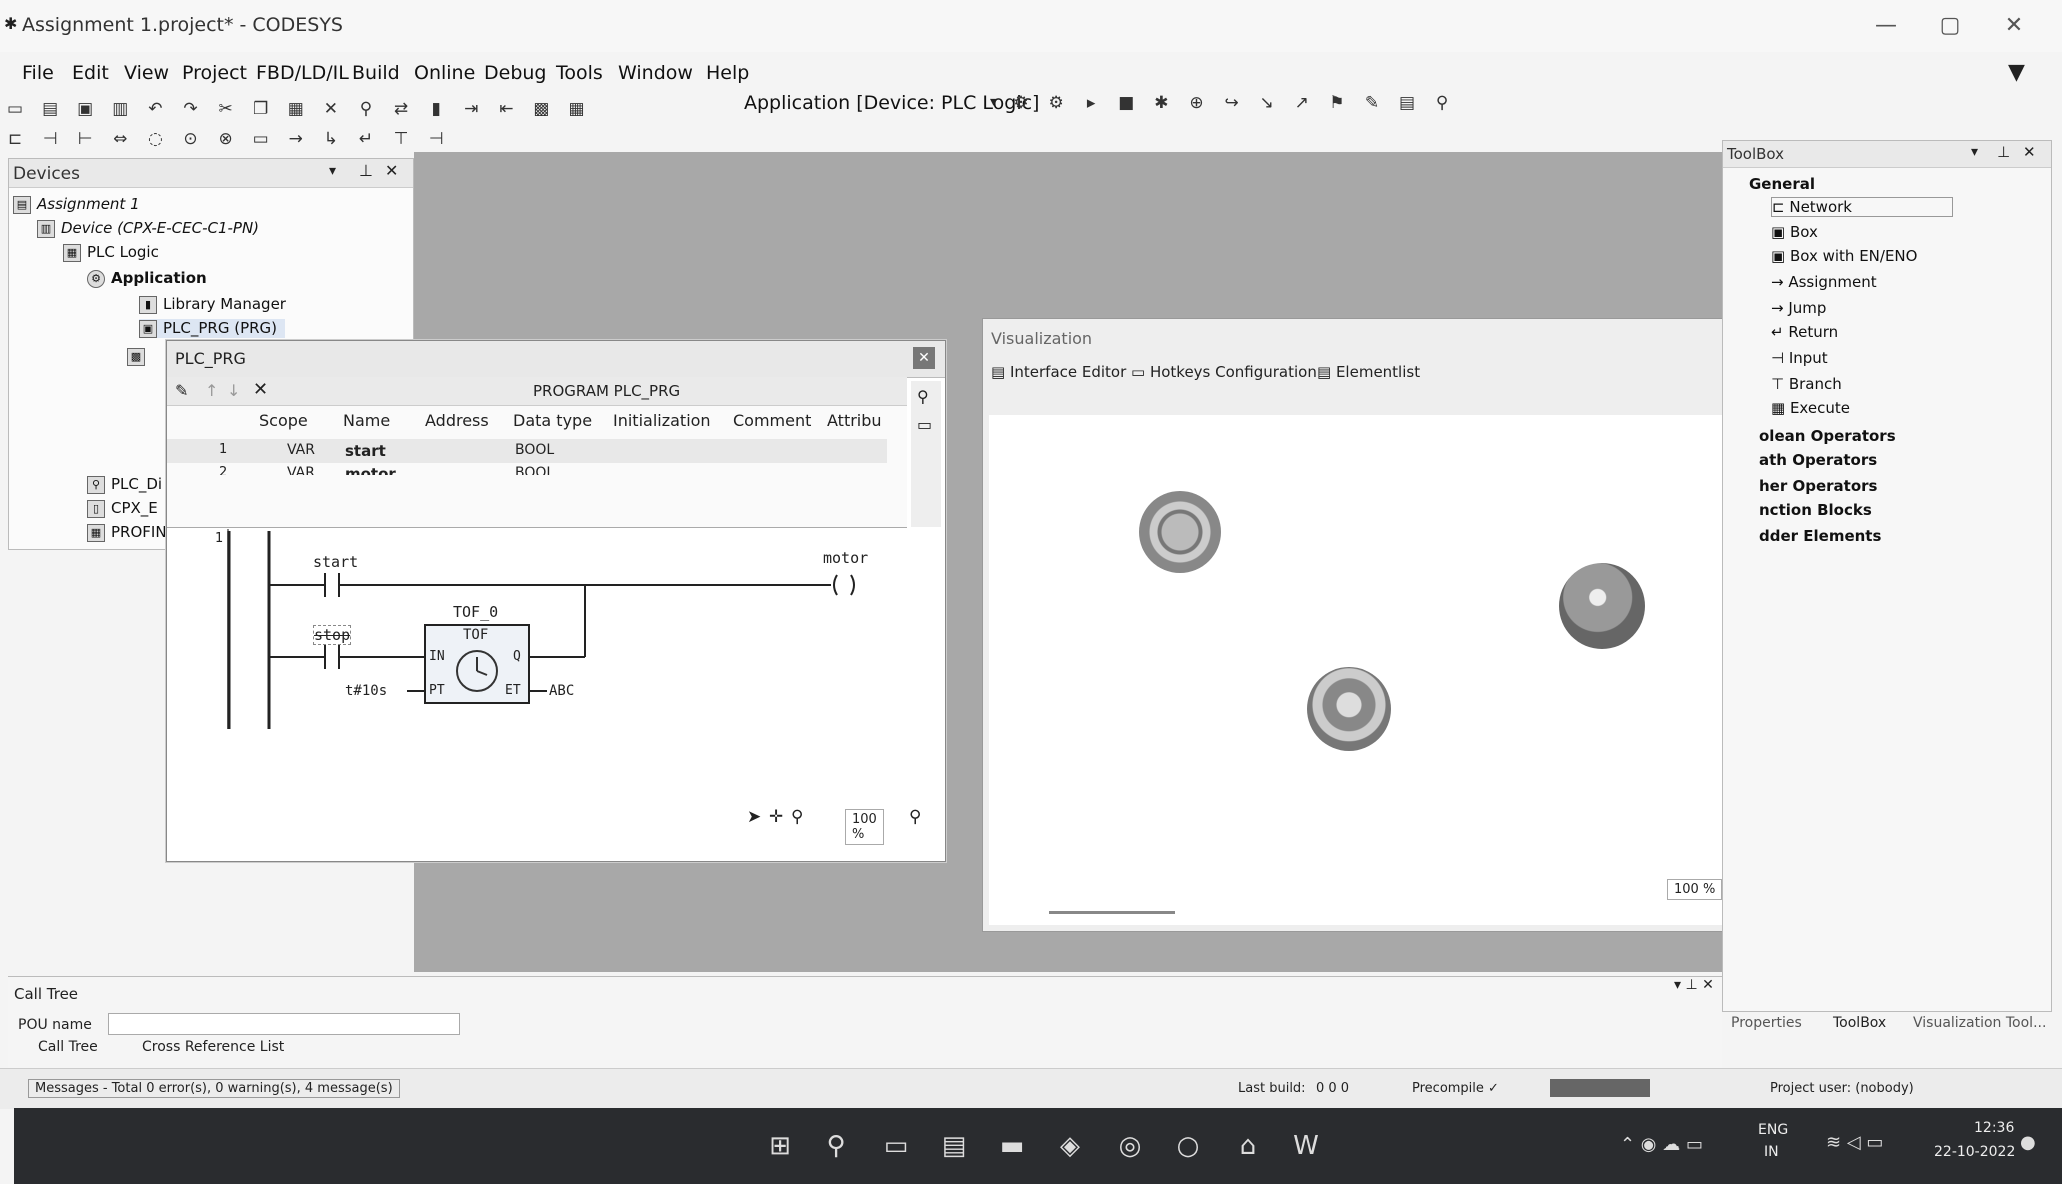  Describe the element at coordinates (2014, 26) in the screenshot. I see `close-button: ✕` at that location.